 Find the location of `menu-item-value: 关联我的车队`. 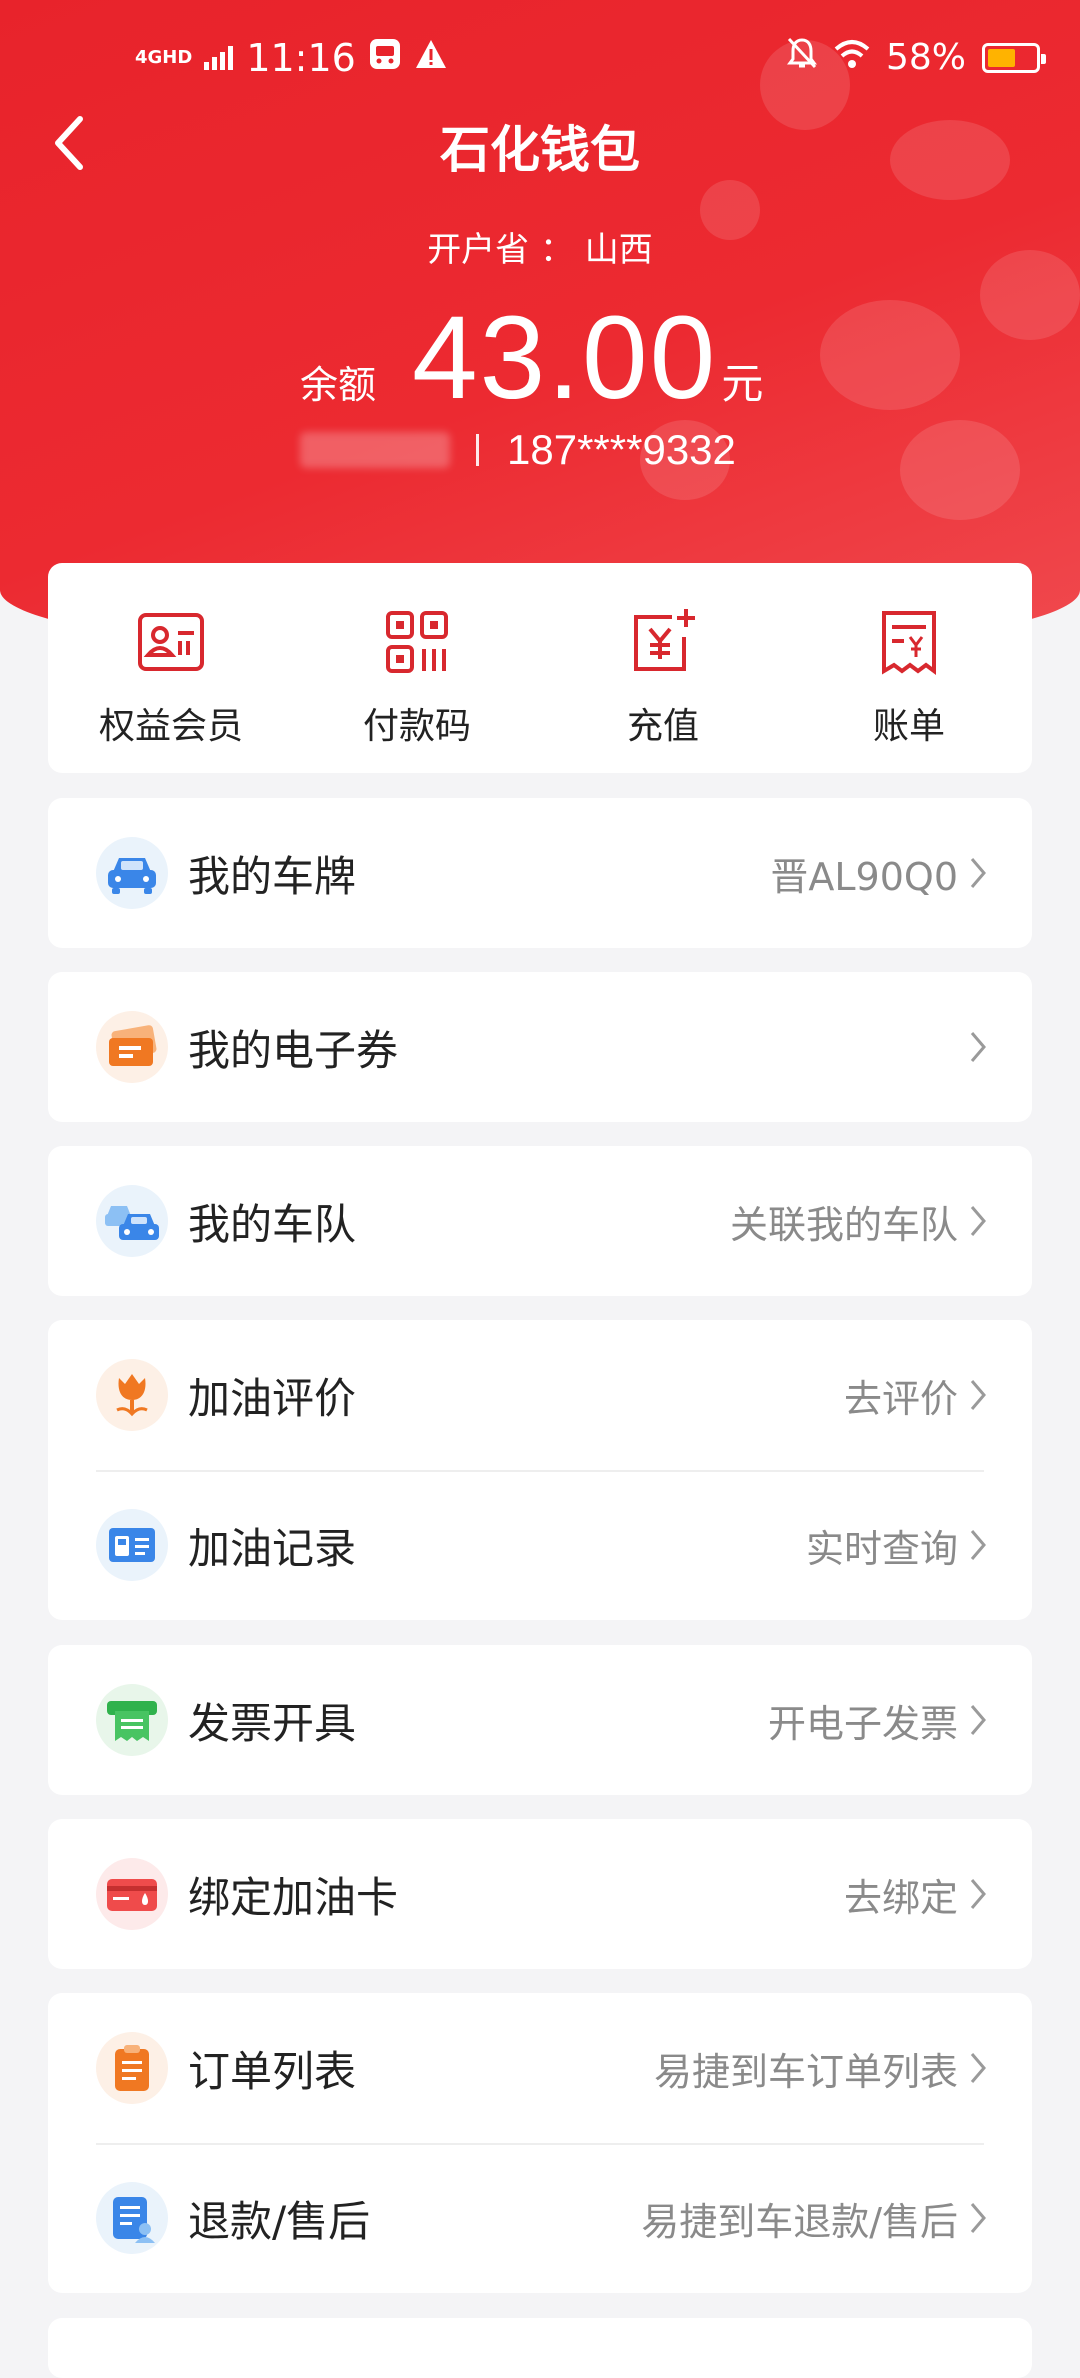

menu-item-value: 关联我的车队 is located at coordinates (843, 1224).